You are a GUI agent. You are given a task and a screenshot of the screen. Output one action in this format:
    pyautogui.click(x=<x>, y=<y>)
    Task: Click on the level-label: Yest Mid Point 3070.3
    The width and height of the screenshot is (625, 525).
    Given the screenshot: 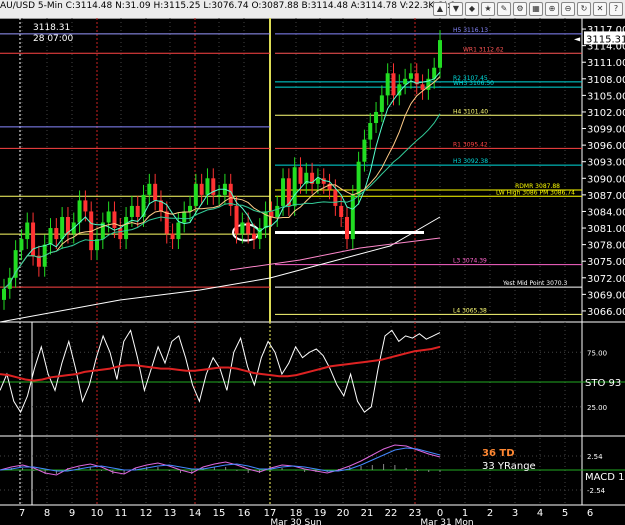 What is the action you would take?
    pyautogui.click(x=534, y=283)
    